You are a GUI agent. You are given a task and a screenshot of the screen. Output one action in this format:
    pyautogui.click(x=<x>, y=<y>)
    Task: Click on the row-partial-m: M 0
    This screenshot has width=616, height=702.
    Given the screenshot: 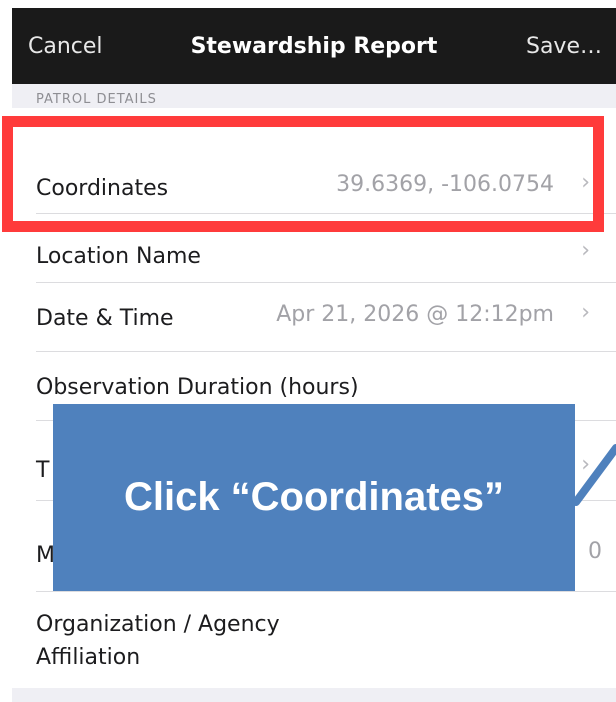 What is the action you would take?
    pyautogui.click(x=314, y=546)
    